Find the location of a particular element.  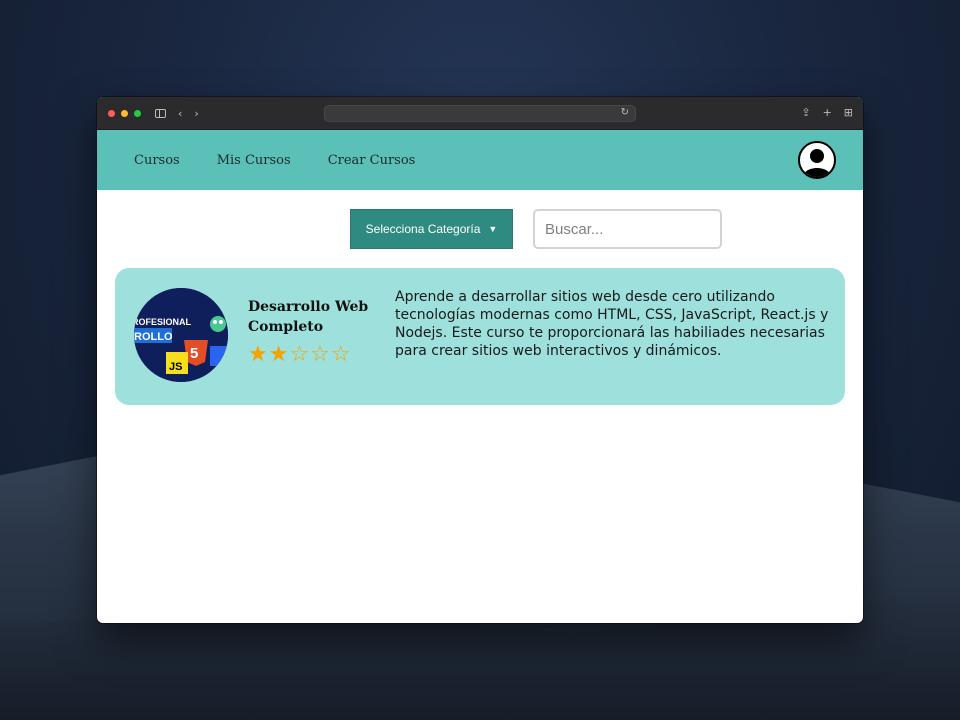

back-icon: ‹ is located at coordinates (180, 113).